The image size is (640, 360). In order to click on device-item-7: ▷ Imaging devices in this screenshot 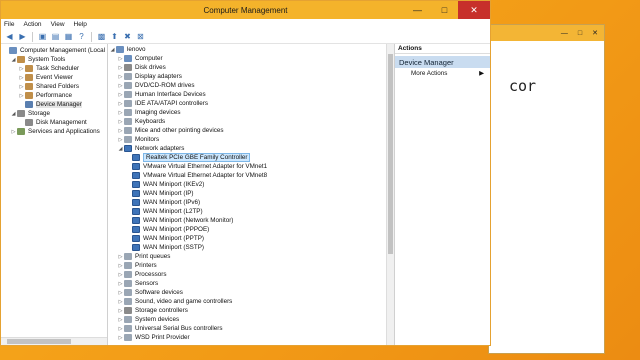, I will do `click(149, 112)`.